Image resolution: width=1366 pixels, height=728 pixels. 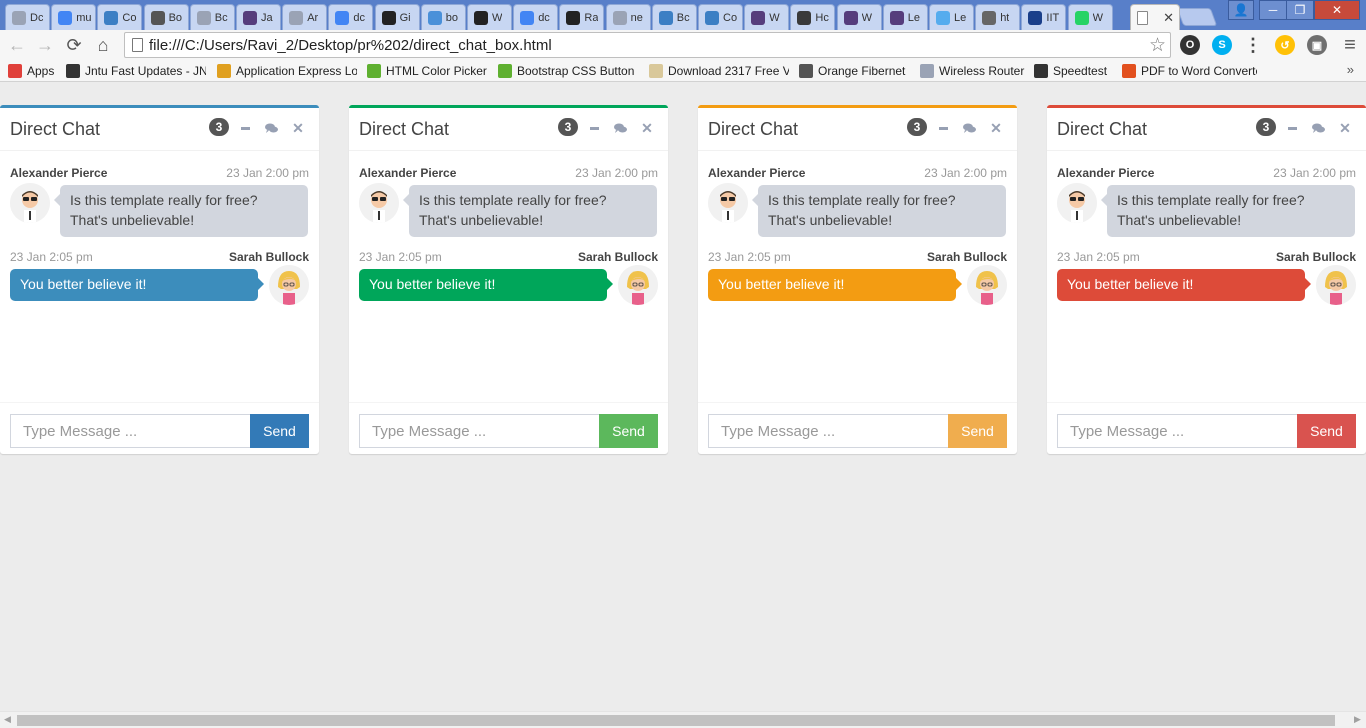 I want to click on skype-icon: S, so click(x=1222, y=45).